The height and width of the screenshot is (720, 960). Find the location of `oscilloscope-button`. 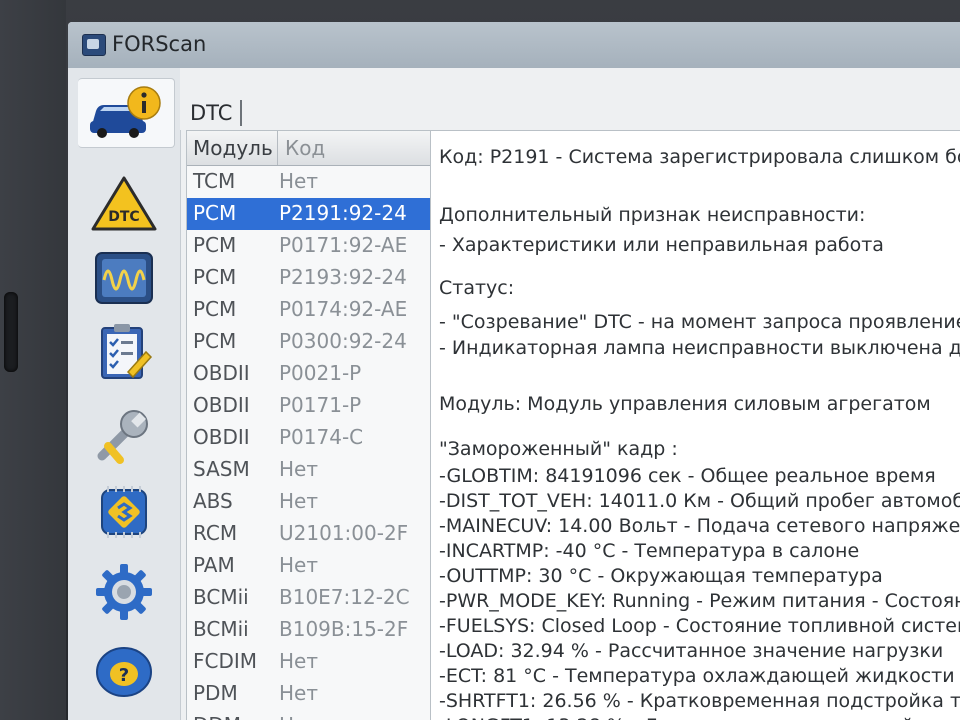

oscilloscope-button is located at coordinates (124, 278).